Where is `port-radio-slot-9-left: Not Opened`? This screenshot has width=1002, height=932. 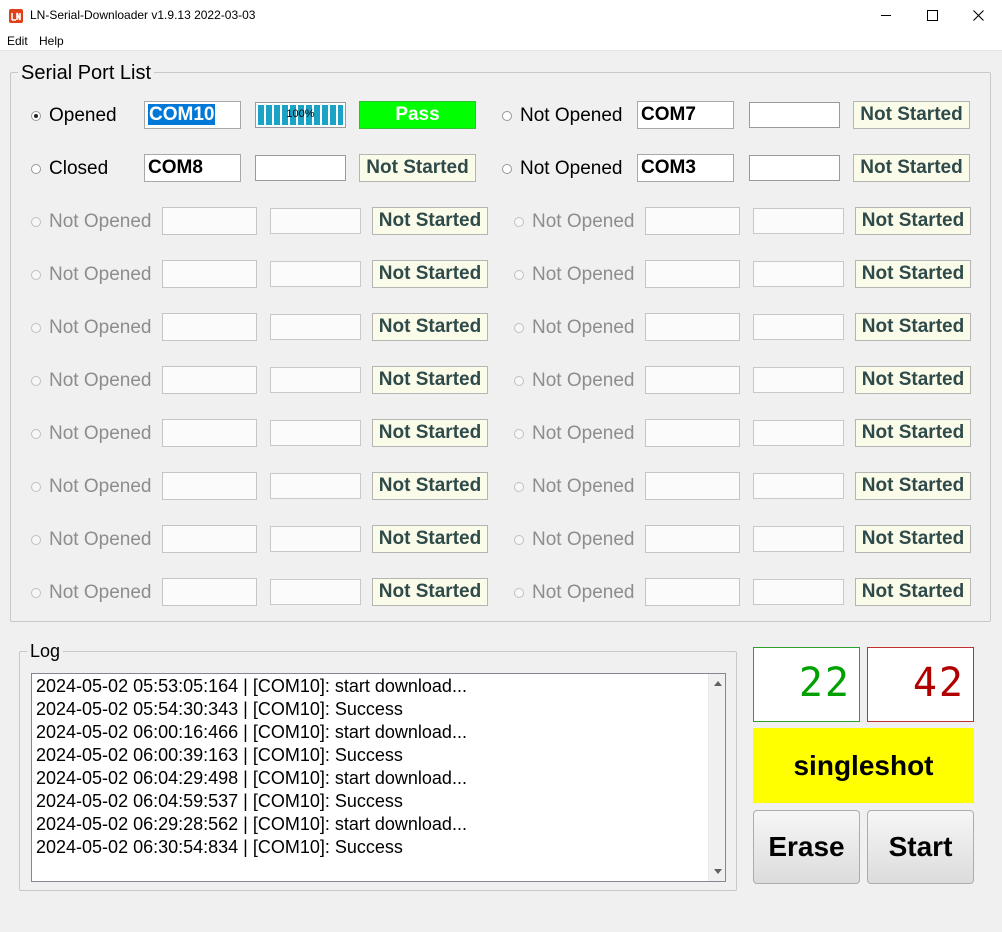
port-radio-slot-9-left: Not Opened is located at coordinates (91, 540).